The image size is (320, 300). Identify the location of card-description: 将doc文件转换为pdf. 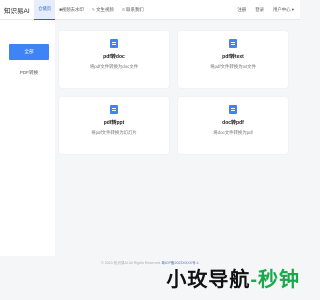
(233, 132).